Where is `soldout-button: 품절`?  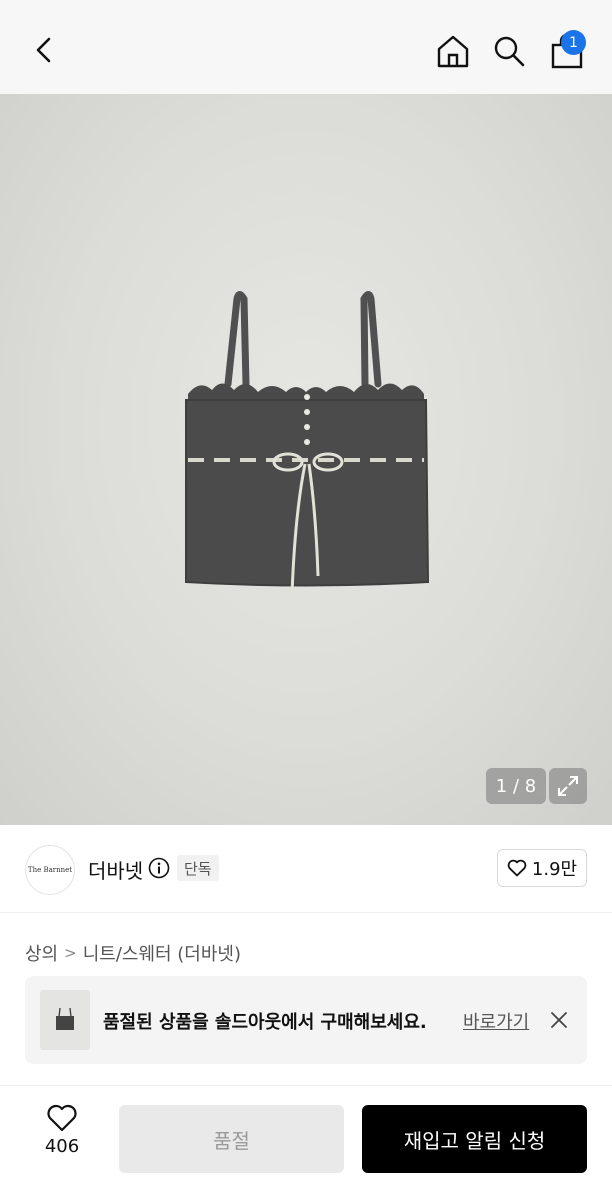
soldout-button: 품절 is located at coordinates (231, 1139).